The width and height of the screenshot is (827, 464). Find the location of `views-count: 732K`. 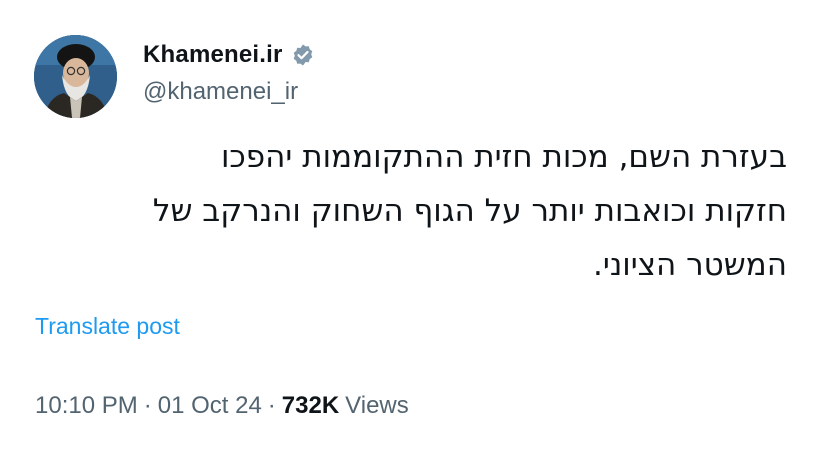

views-count: 732K is located at coordinates (310, 406).